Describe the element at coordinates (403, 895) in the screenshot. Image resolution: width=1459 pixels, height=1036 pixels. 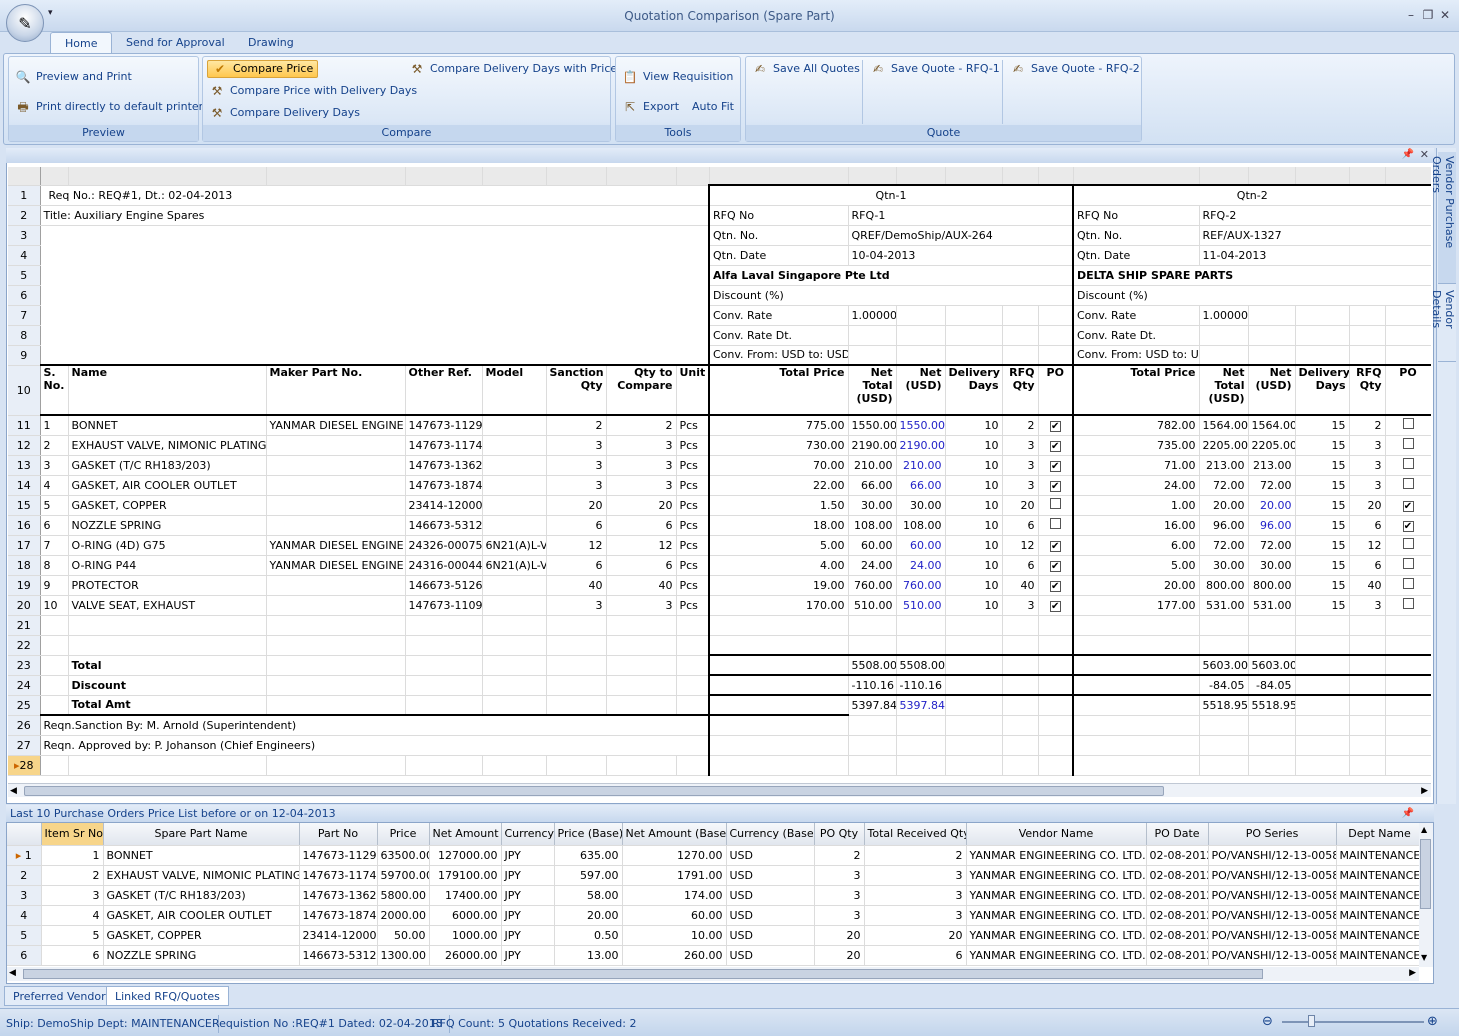
I see `po-cell: 5800.00` at that location.